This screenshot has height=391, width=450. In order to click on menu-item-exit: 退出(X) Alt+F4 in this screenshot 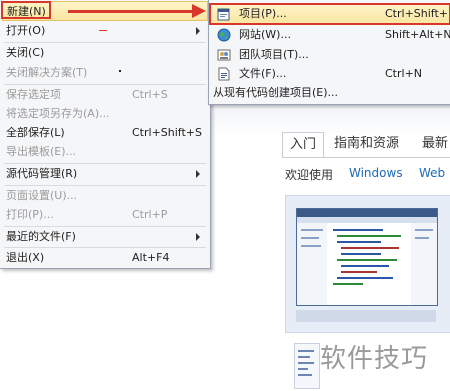, I will do `click(105, 258)`.